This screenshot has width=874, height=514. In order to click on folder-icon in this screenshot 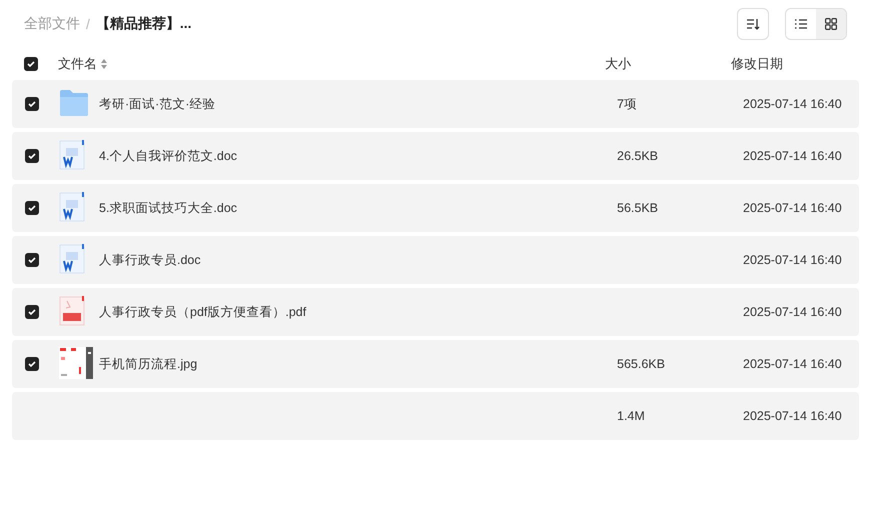, I will do `click(74, 102)`.